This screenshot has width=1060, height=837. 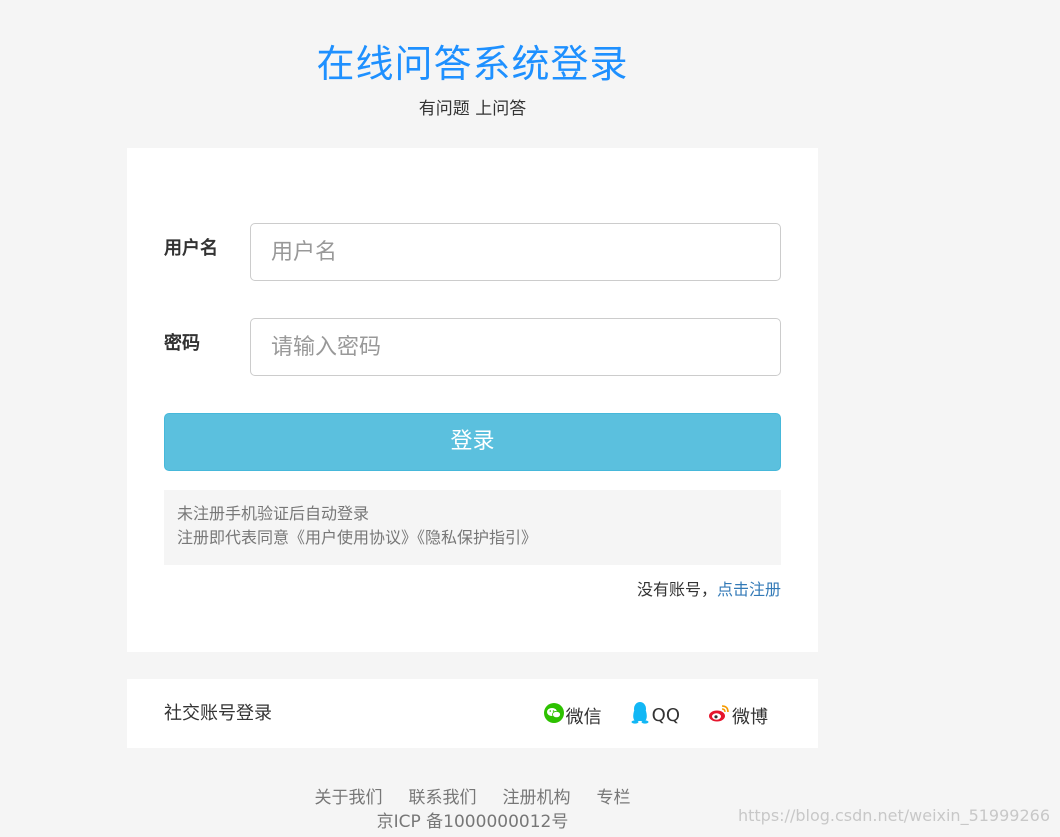 I want to click on password-input, so click(x=515, y=347).